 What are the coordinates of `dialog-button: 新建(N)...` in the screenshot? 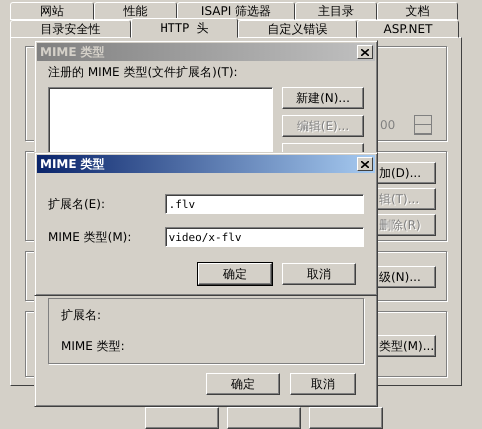 It's located at (323, 98).